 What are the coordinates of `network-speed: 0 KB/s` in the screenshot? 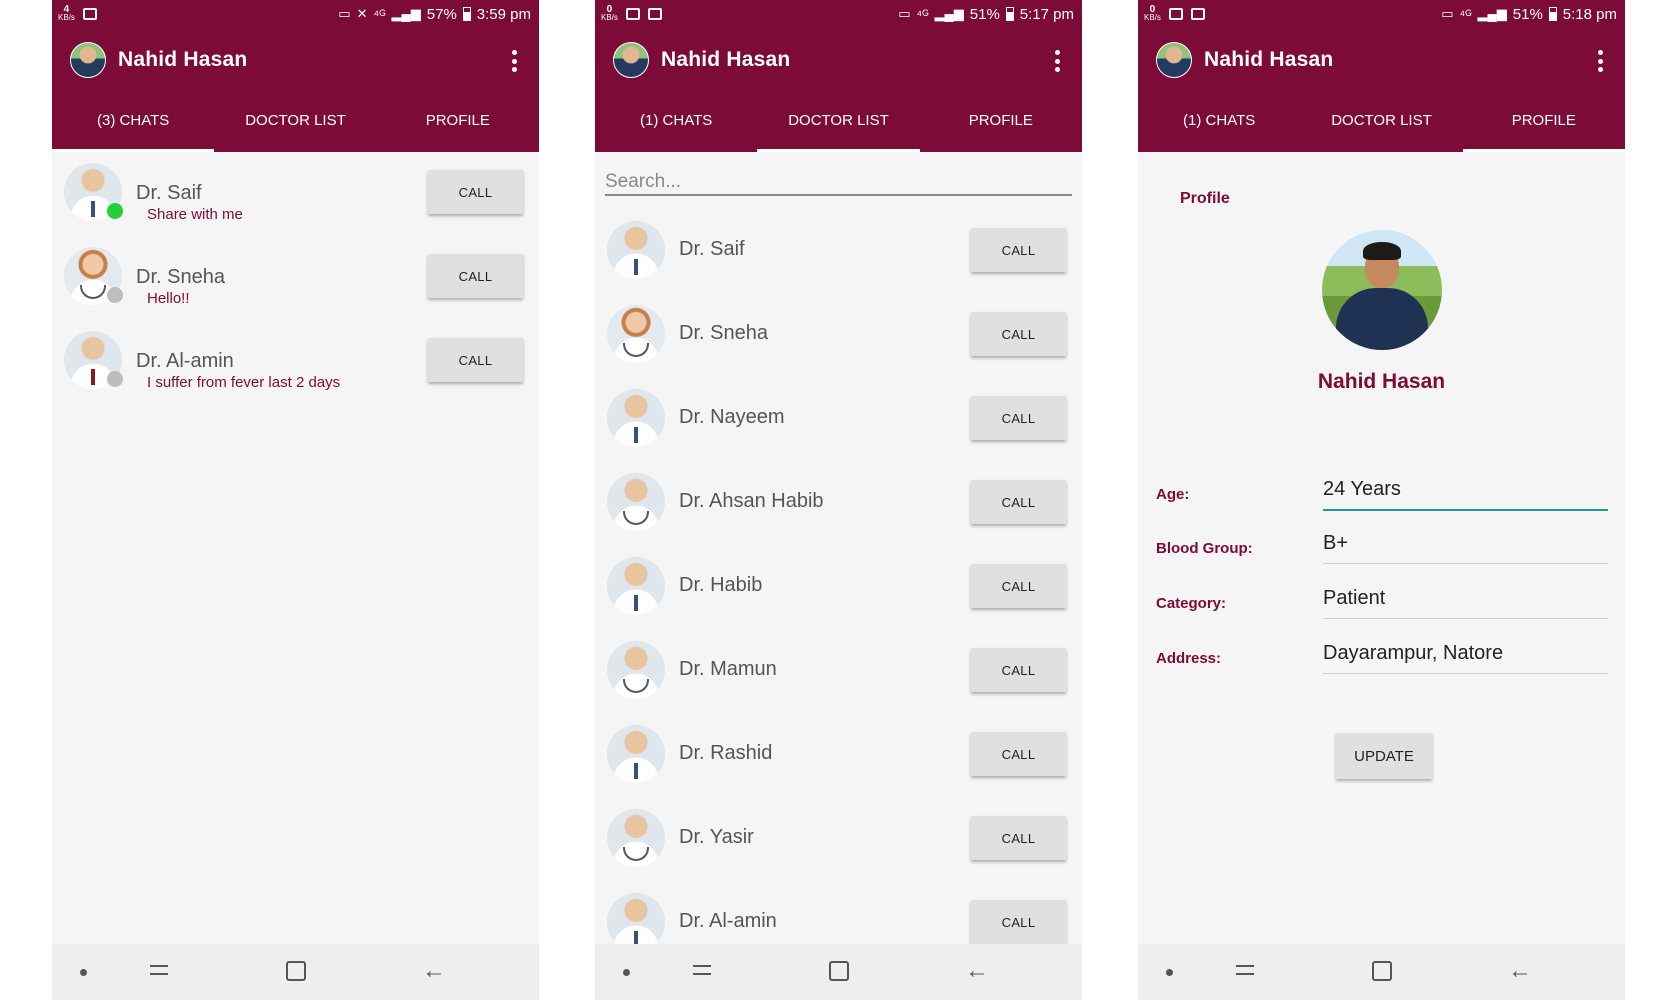 It's located at (609, 13).